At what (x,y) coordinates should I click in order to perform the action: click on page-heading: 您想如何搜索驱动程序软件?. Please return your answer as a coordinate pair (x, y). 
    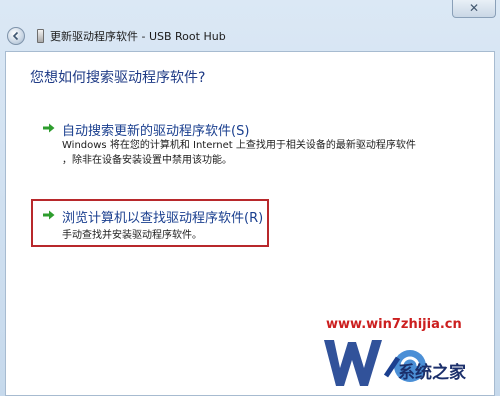
    Looking at the image, I should click on (118, 78).